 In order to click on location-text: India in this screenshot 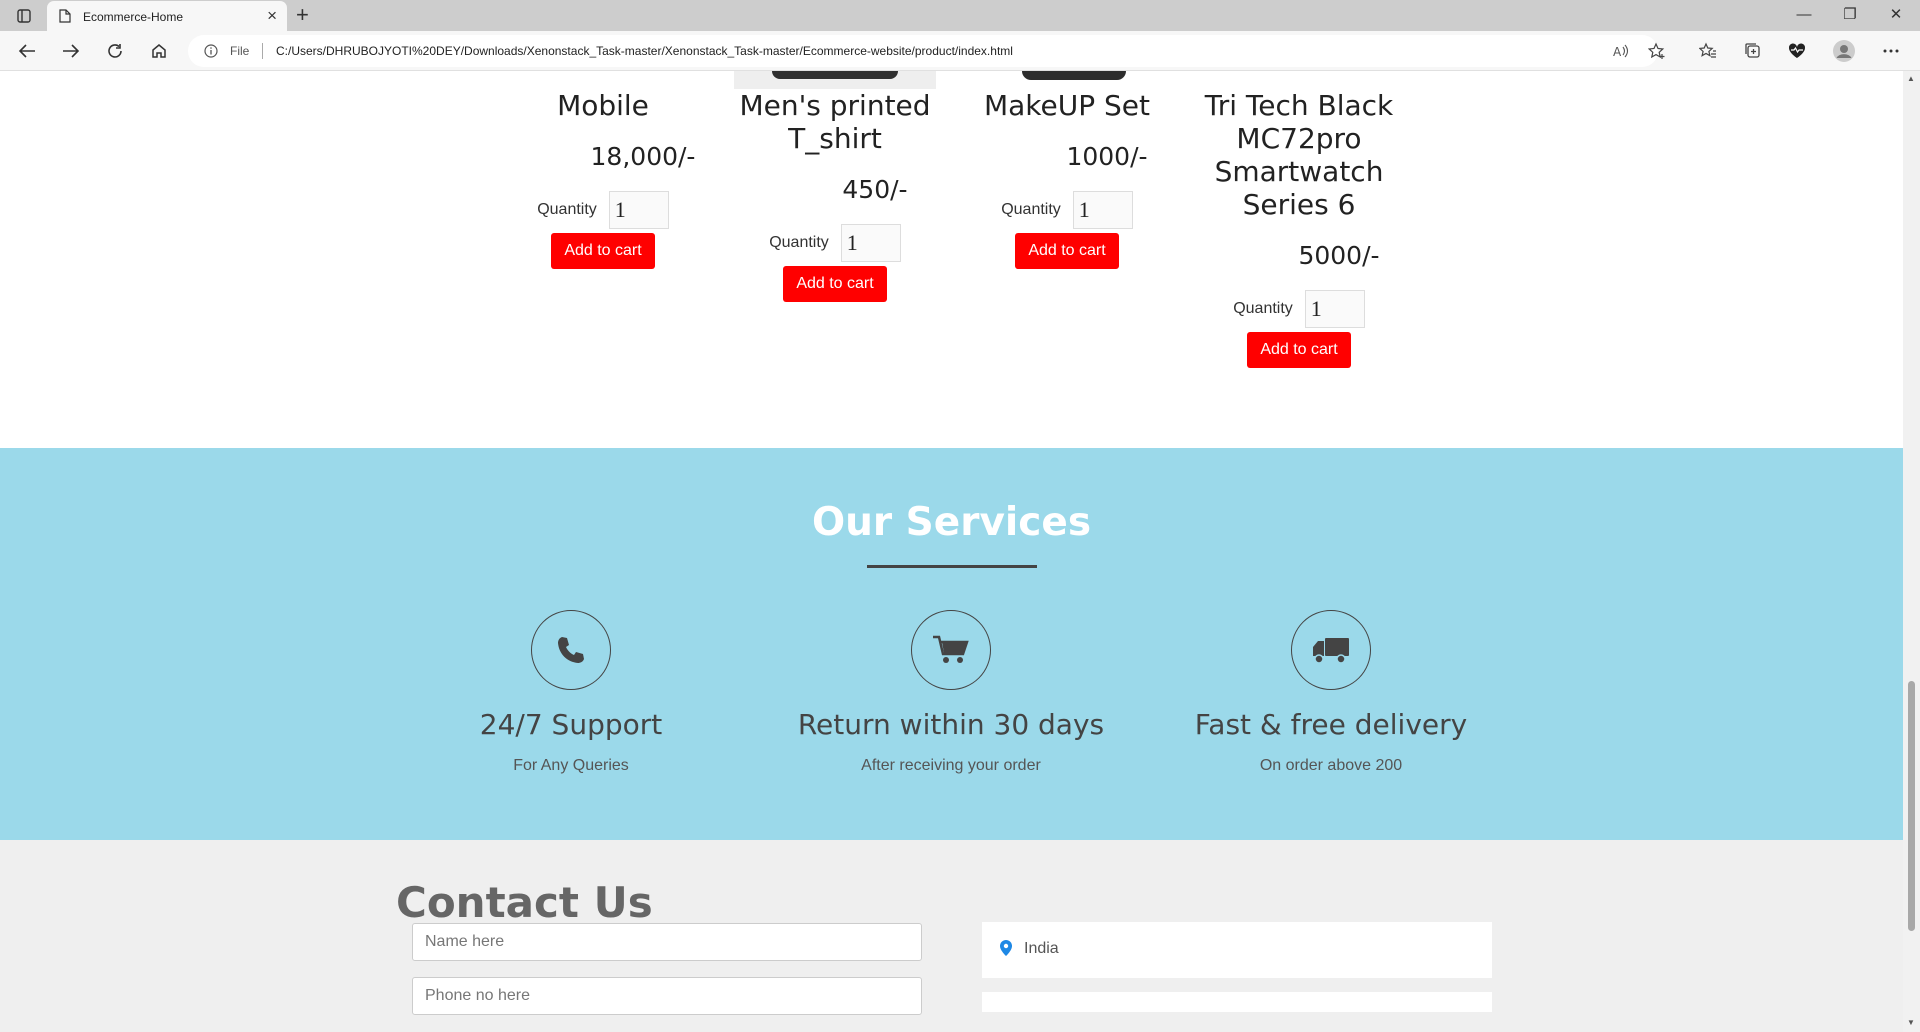, I will do `click(1041, 948)`.